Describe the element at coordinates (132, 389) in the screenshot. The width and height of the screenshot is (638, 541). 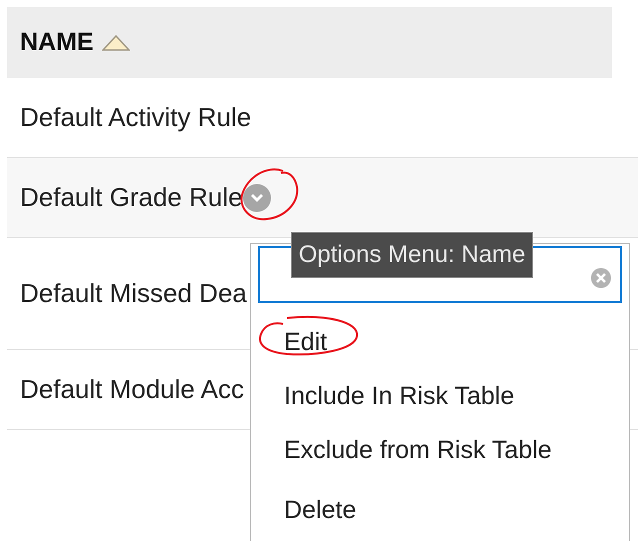
I see `rule-name: Default Module Acc` at that location.